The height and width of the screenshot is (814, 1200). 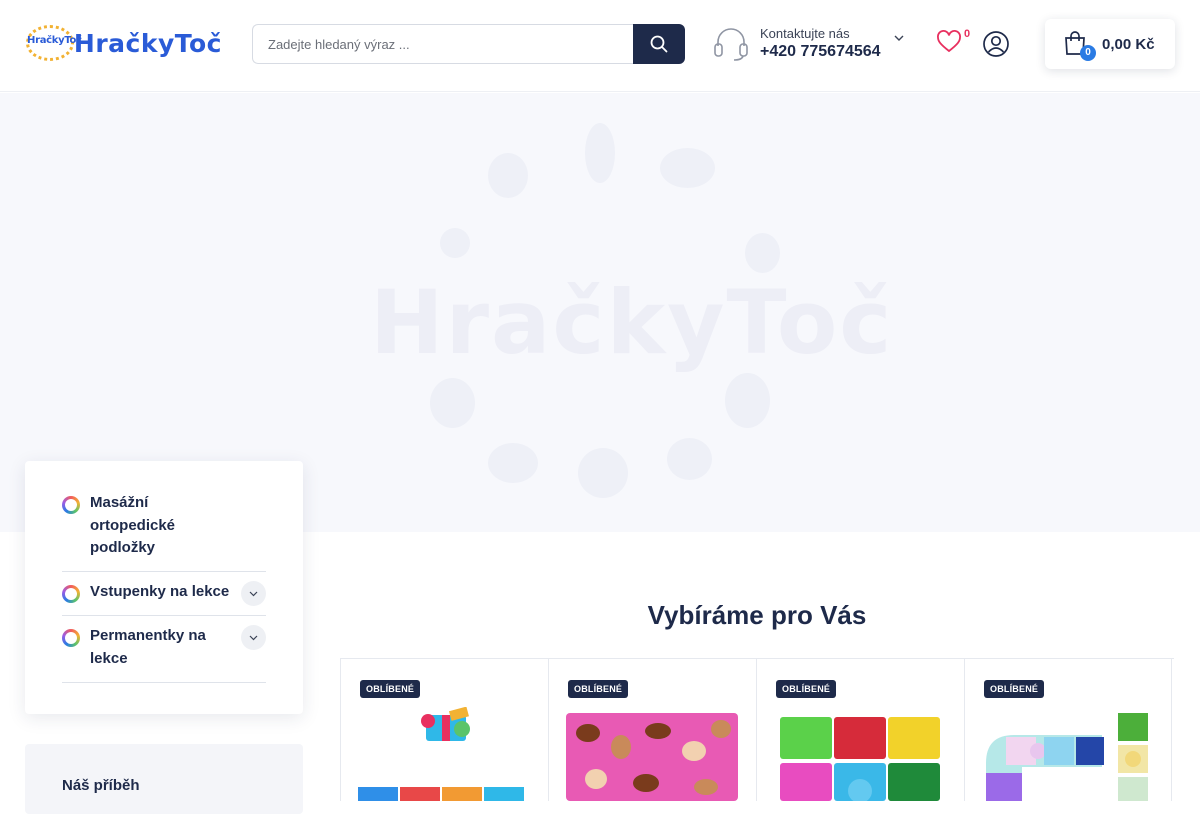 I want to click on story-title: Náš příběh, so click(x=101, y=785).